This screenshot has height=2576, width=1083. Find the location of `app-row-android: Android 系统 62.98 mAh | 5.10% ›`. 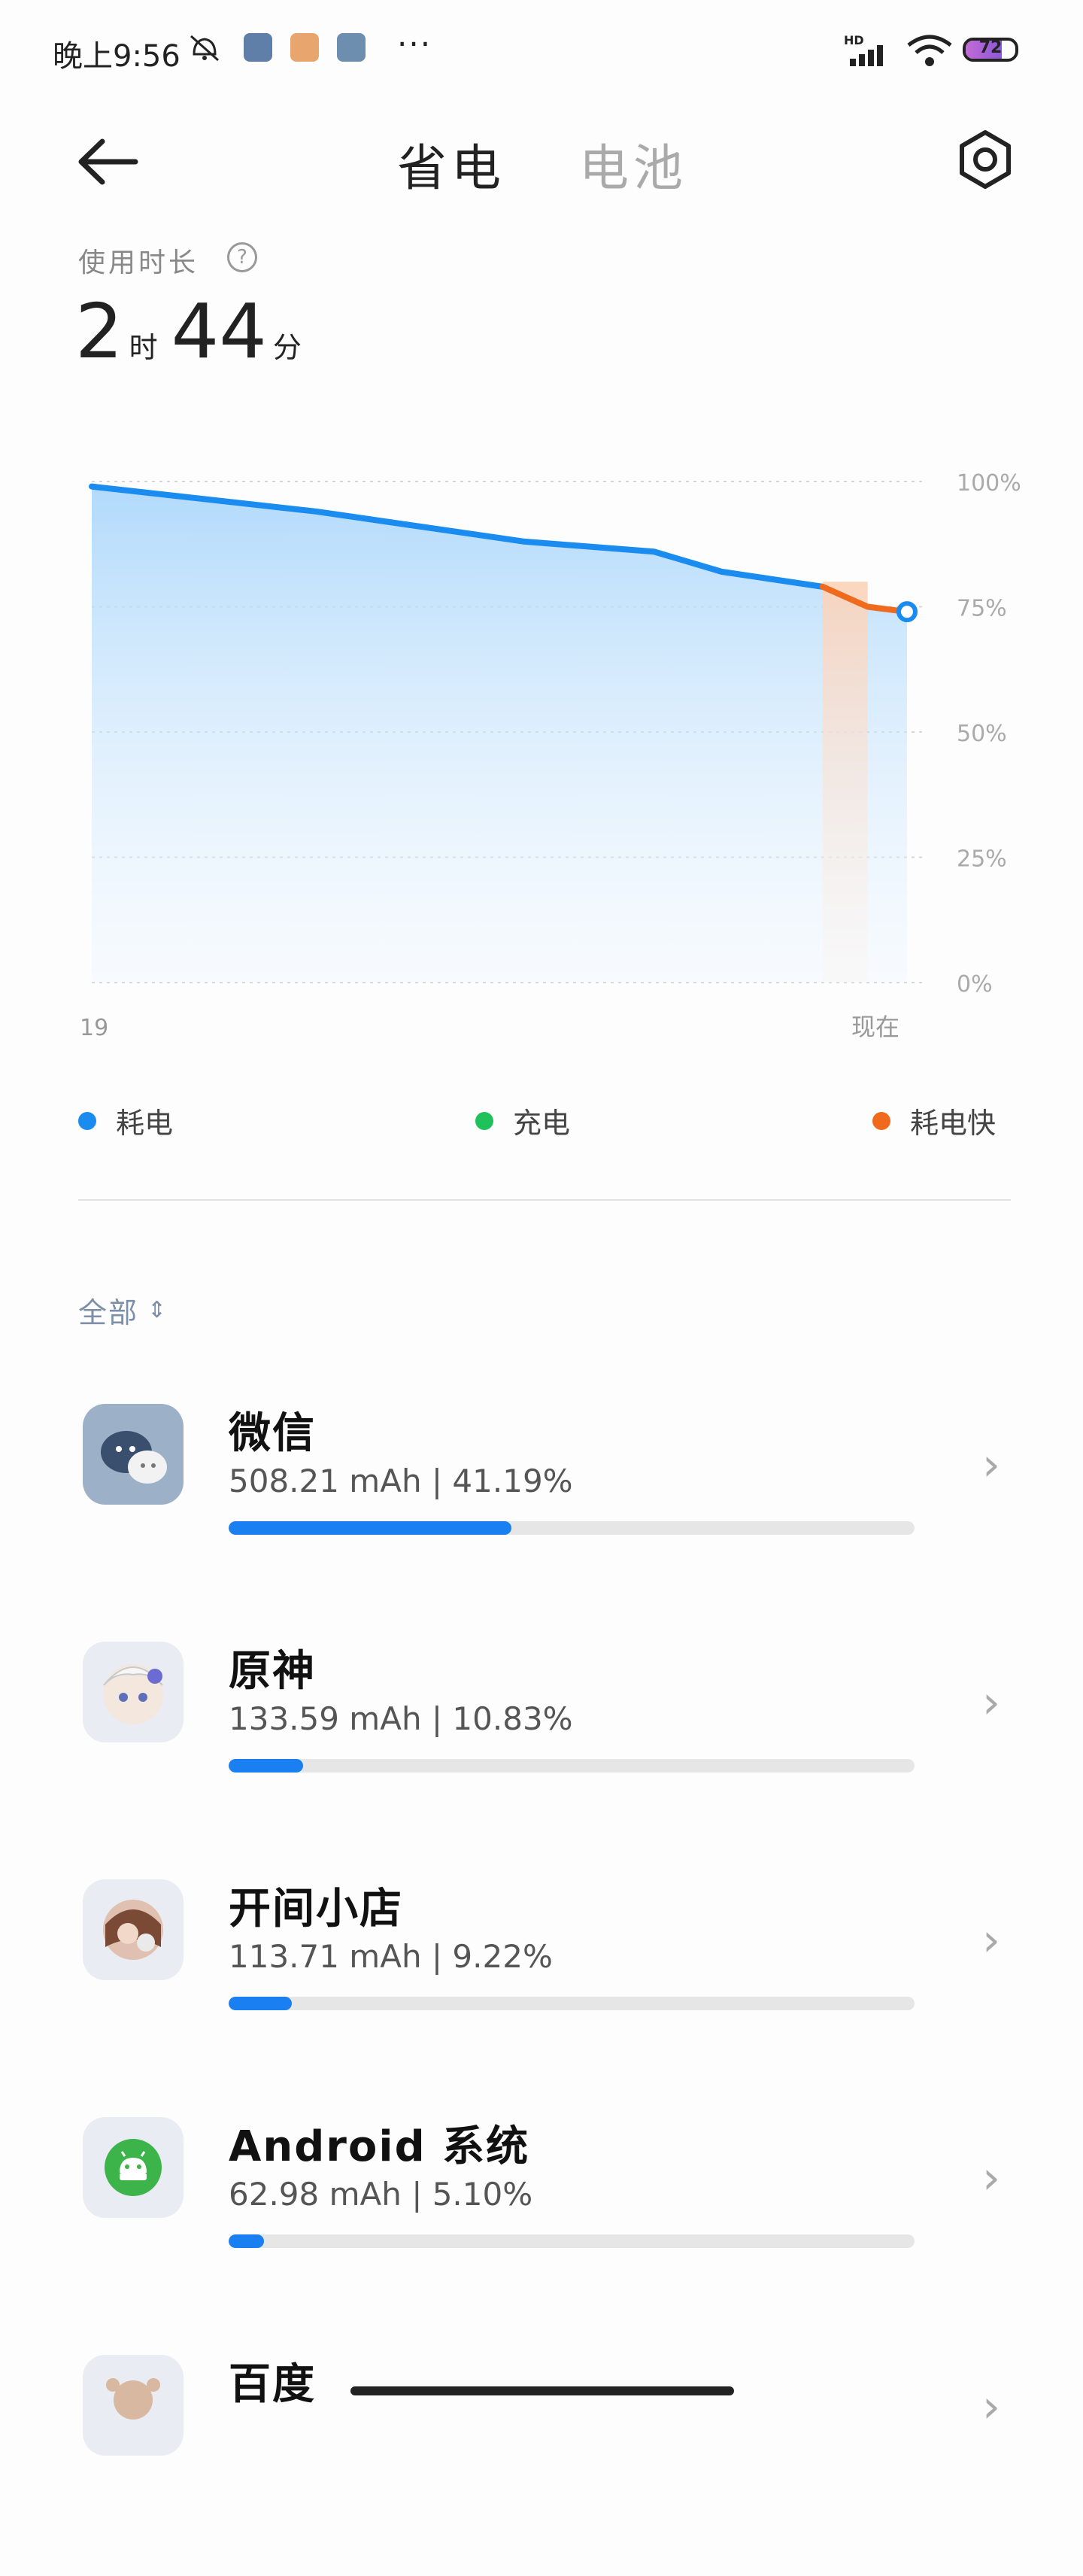

app-row-android: Android 系统 62.98 mAh | 5.10% › is located at coordinates (541, 2226).